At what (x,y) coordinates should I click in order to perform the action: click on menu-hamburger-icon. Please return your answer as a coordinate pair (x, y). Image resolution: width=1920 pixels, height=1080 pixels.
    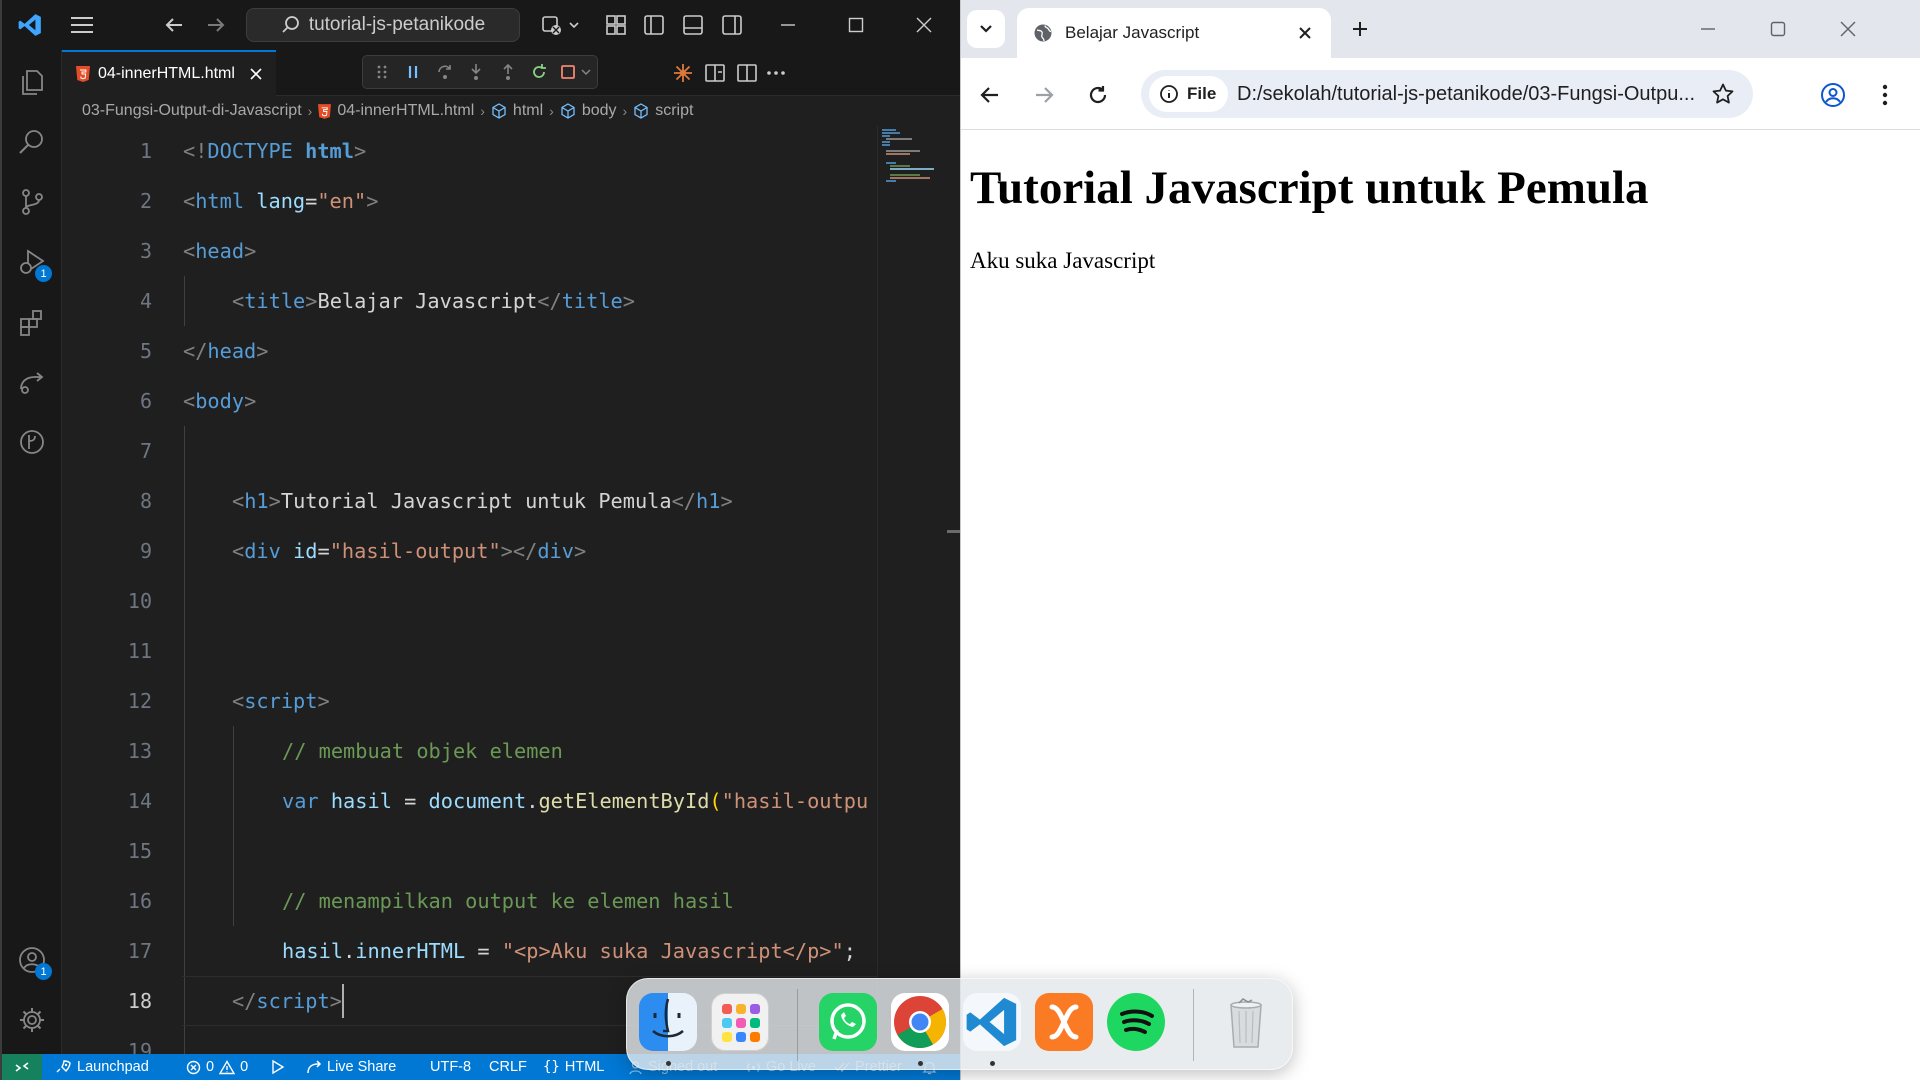
    Looking at the image, I should click on (82, 25).